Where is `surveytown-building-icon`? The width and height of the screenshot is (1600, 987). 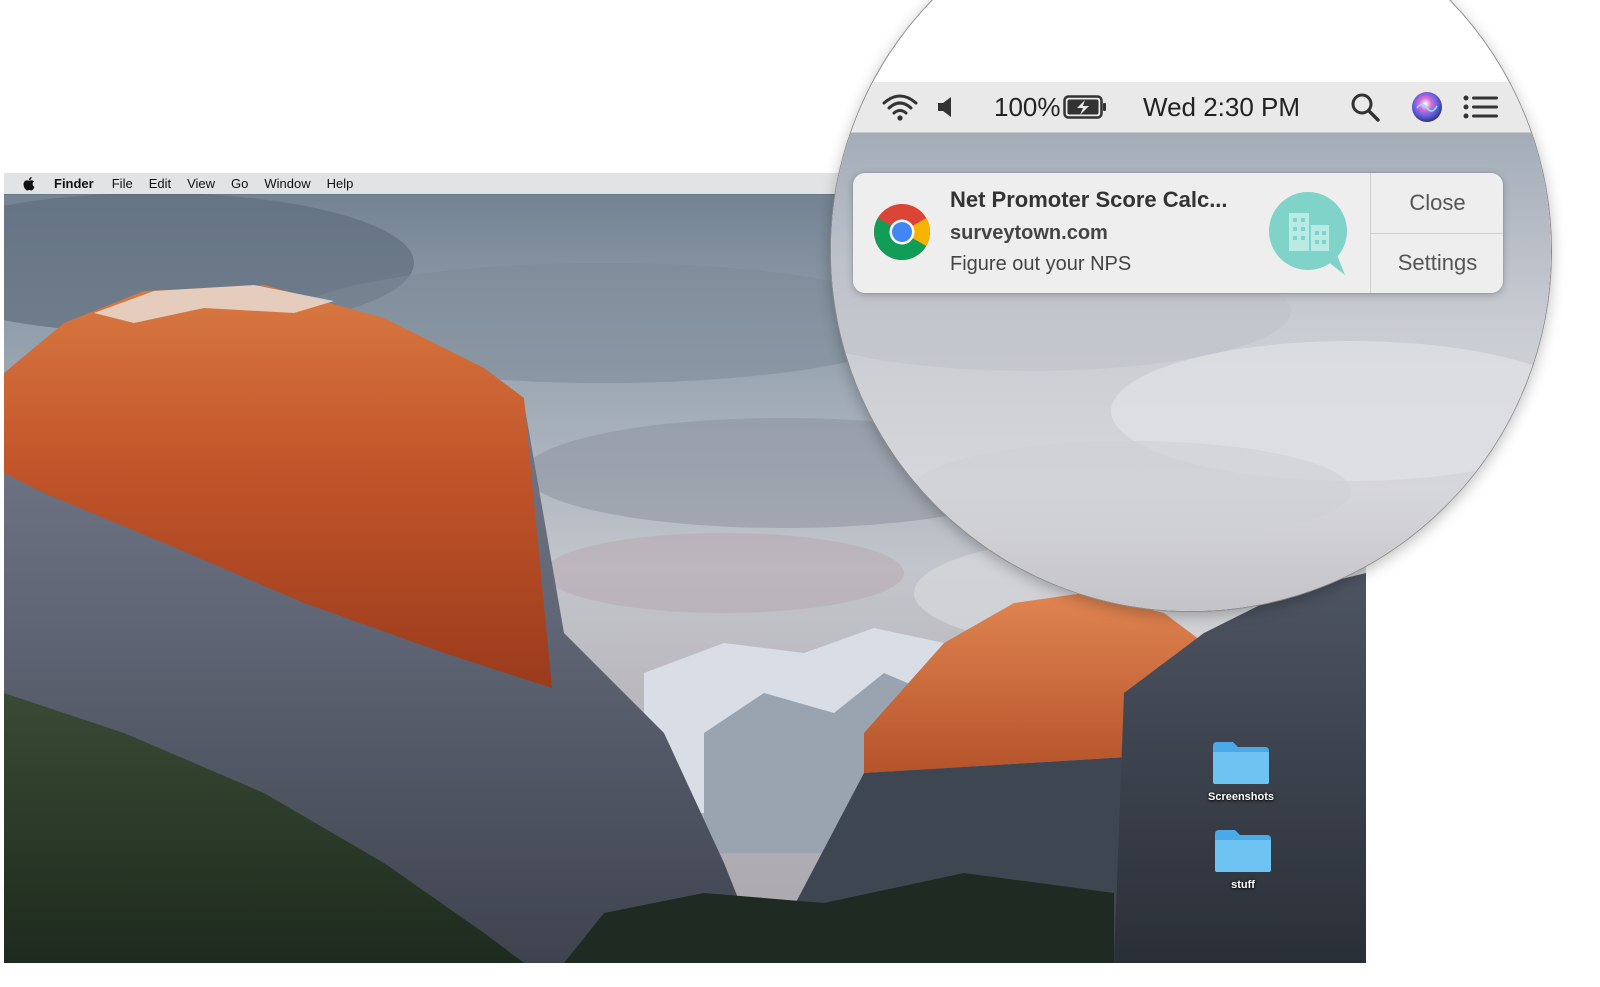
surveytown-building-icon is located at coordinates (1308, 233).